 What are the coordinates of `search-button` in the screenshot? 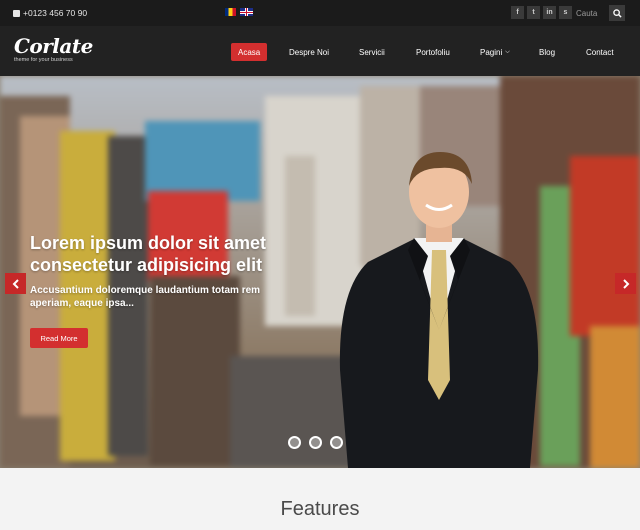 It's located at (617, 13).